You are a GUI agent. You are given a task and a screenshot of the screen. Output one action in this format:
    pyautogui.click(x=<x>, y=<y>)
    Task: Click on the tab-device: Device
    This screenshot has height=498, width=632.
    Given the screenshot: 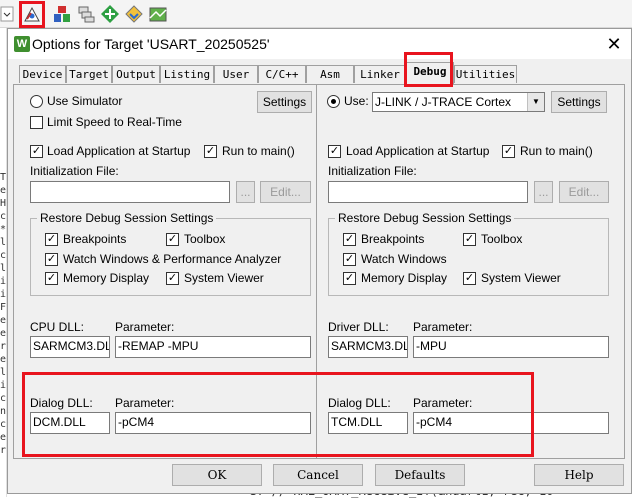 What is the action you would take?
    pyautogui.click(x=42, y=74)
    